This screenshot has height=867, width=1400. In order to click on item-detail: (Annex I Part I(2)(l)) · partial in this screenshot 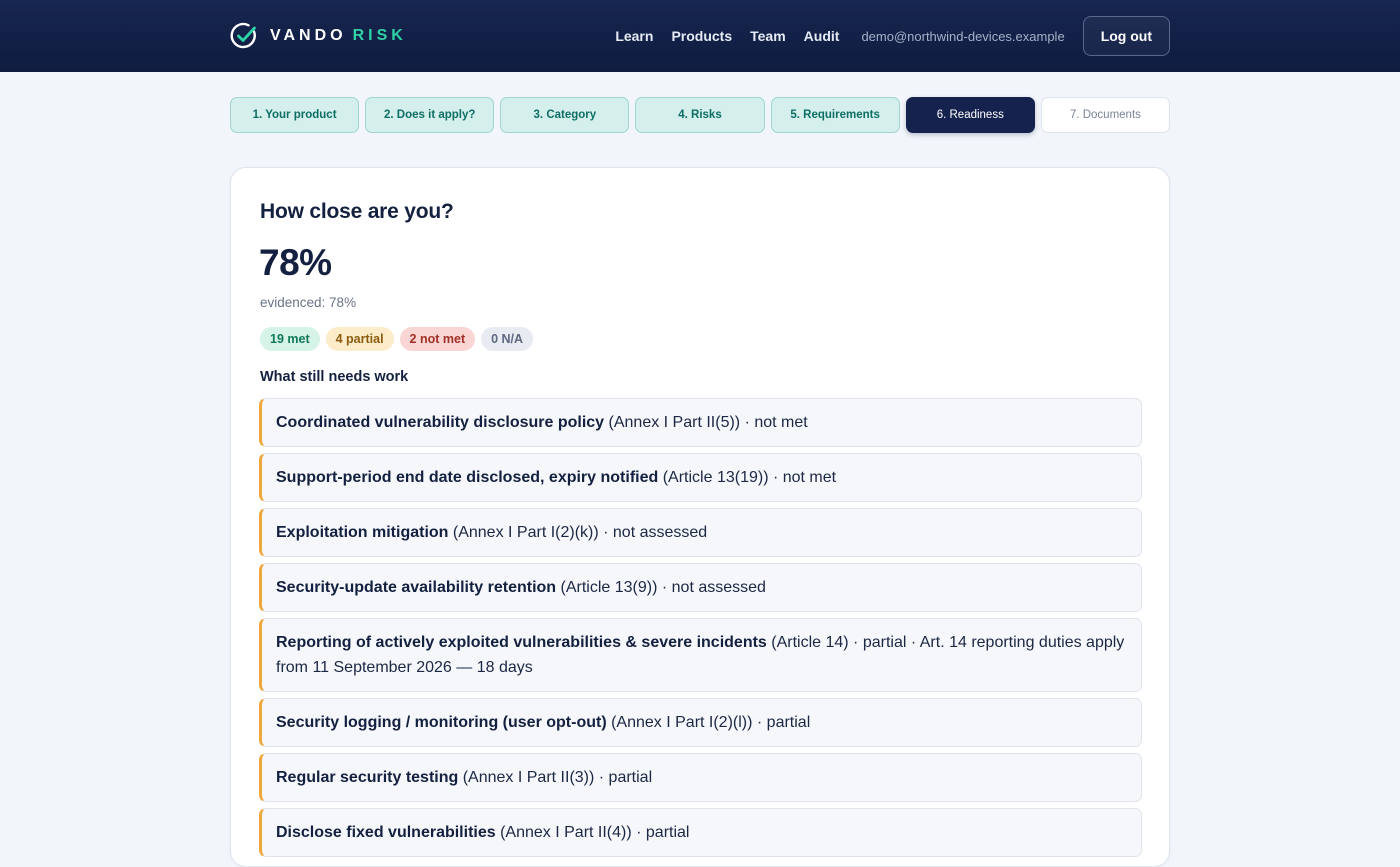, I will do `click(708, 722)`.